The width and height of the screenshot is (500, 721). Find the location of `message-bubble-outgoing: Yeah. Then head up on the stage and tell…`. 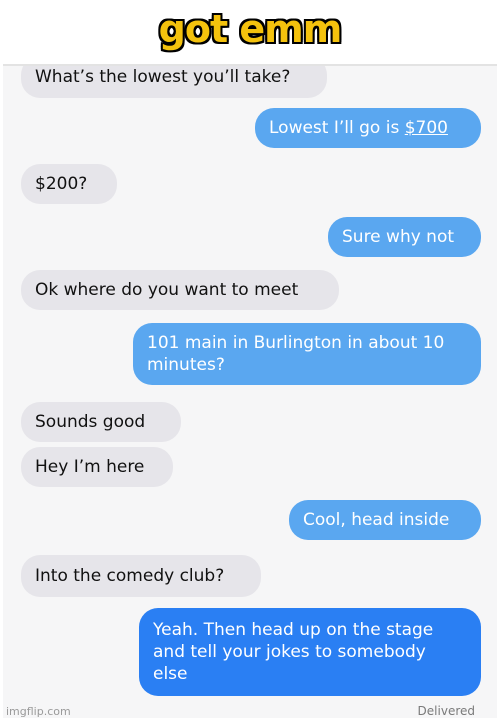

message-bubble-outgoing: Yeah. Then head up on the stage and tell… is located at coordinates (310, 652).